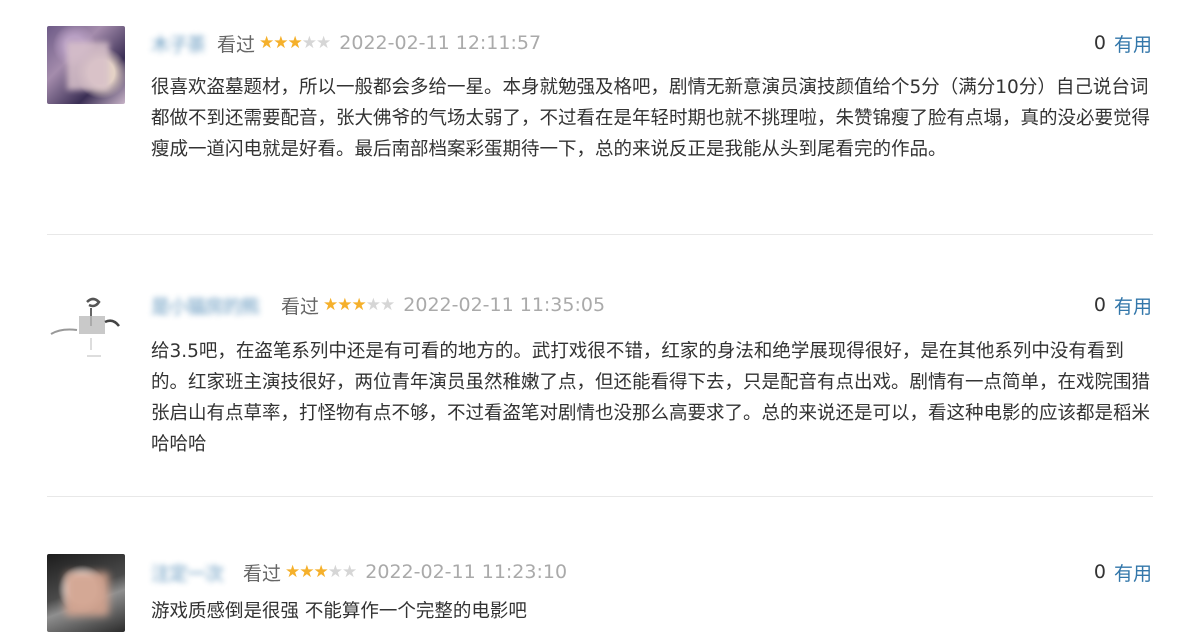 Image resolution: width=1200 pixels, height=644 pixels. I want to click on comment-time: 2022-02-11 12:11:57, so click(440, 43).